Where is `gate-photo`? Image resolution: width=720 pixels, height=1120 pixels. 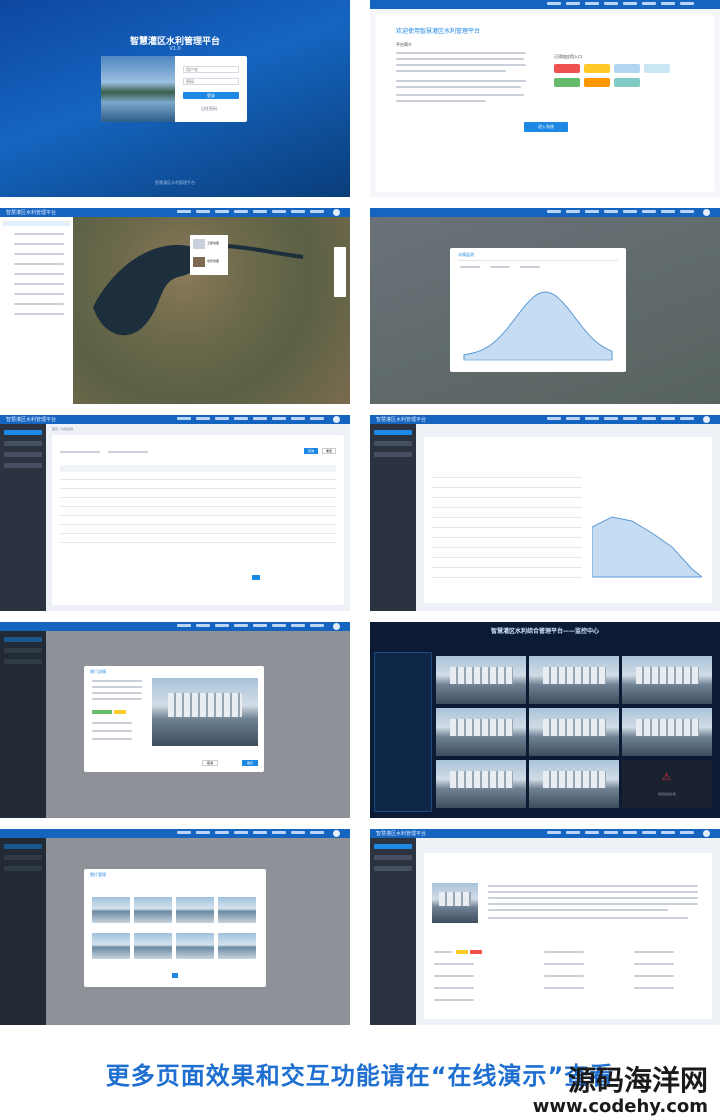
gate-photo is located at coordinates (205, 712).